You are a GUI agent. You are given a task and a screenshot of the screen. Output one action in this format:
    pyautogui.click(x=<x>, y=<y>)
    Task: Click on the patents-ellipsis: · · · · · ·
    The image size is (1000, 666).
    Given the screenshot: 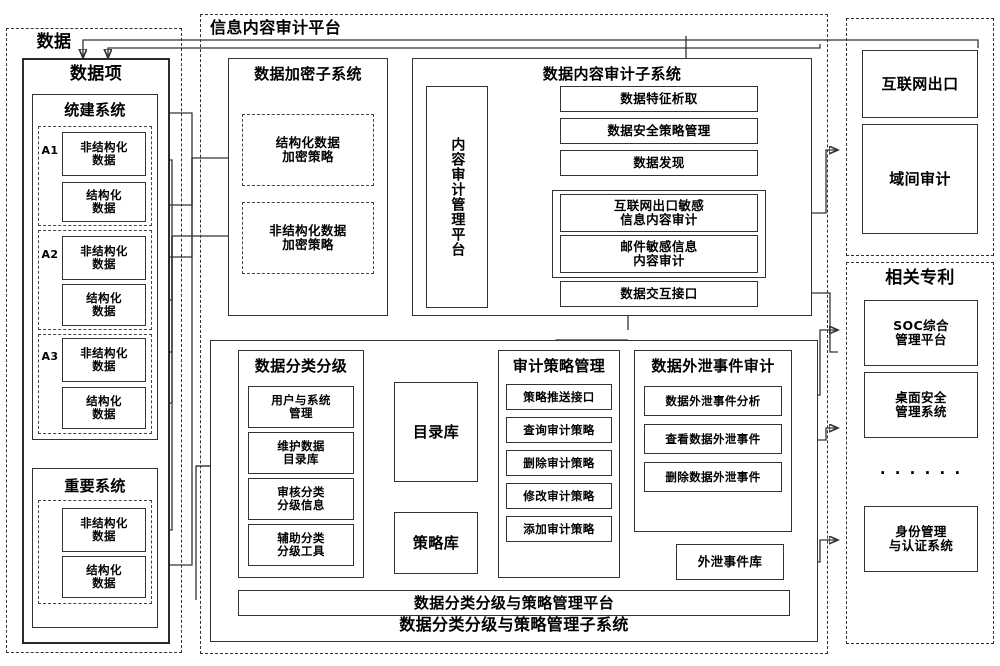 What is the action you would take?
    pyautogui.click(x=921, y=472)
    